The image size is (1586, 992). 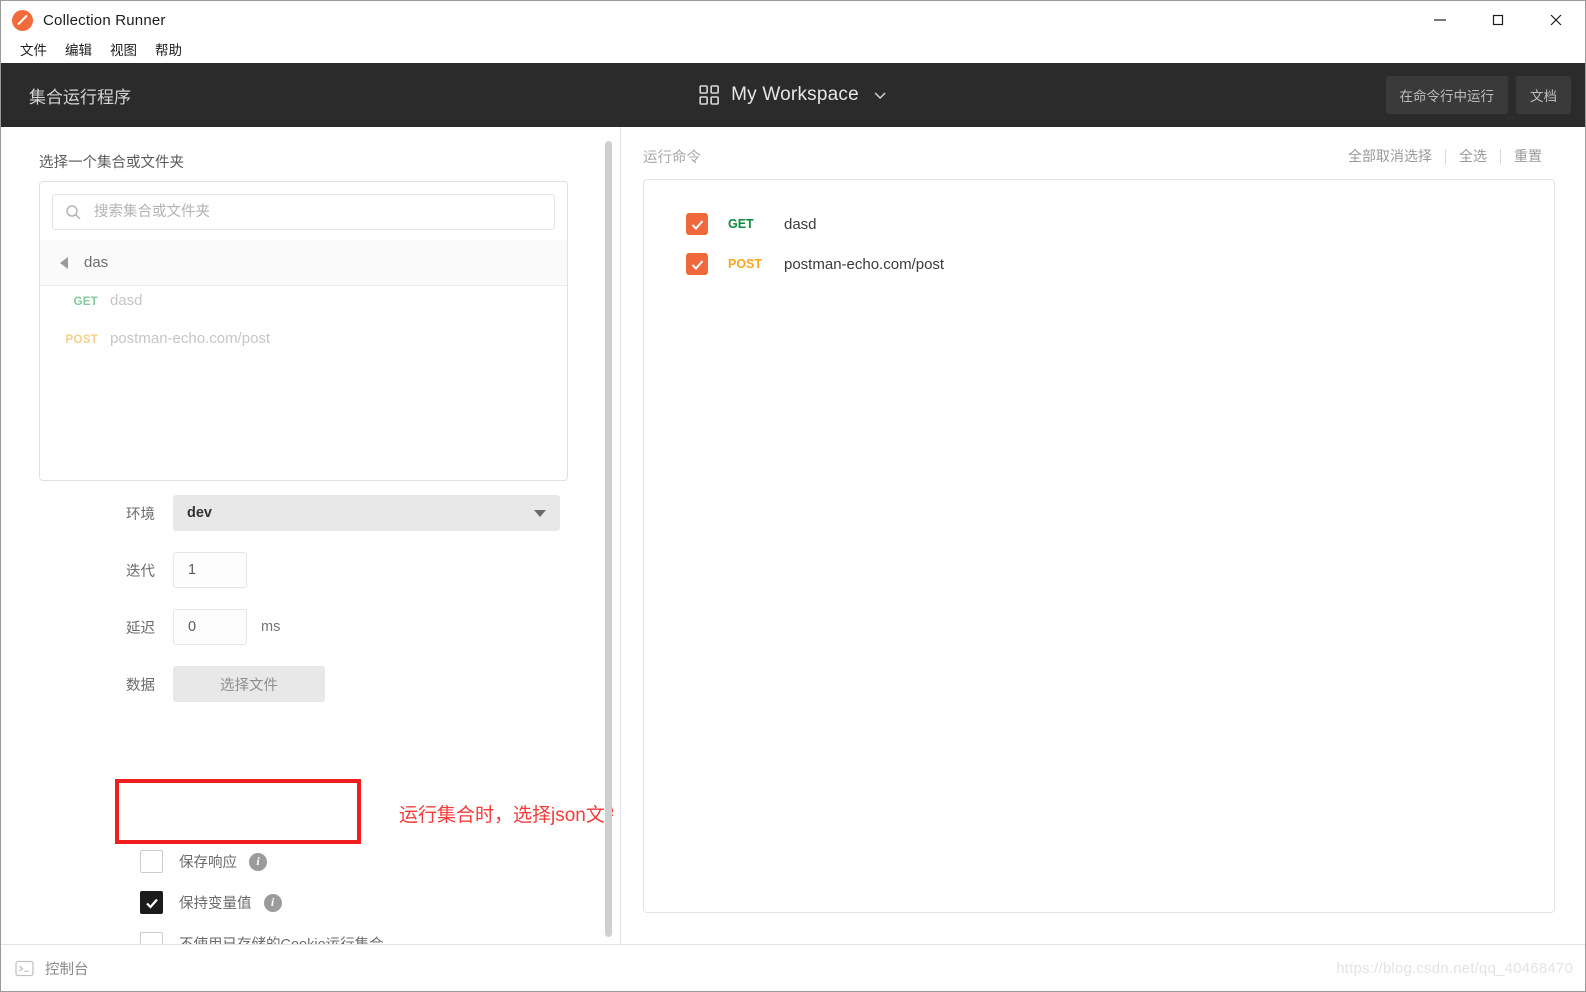 I want to click on grid-icon, so click(x=709, y=95).